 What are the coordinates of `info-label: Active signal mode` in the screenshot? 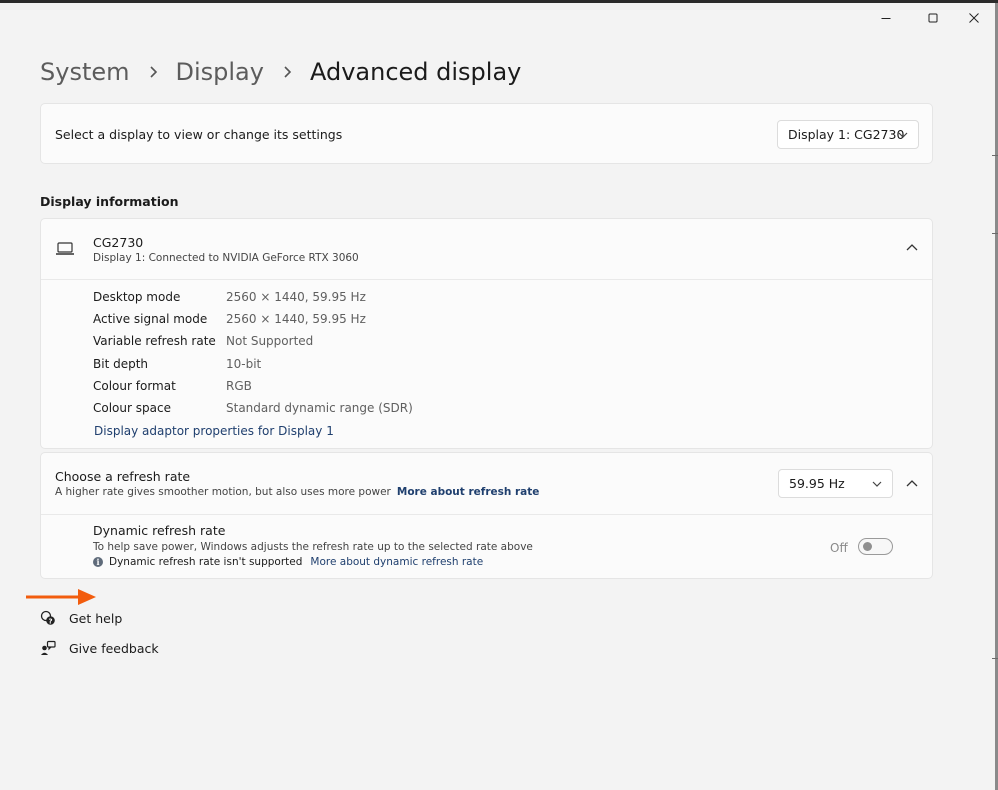 It's located at (150, 319).